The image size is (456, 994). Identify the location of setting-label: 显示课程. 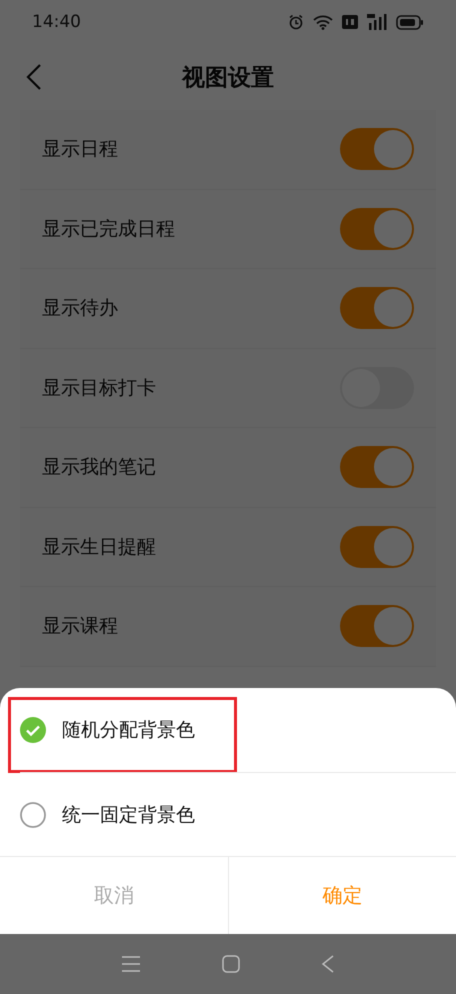
(80, 627).